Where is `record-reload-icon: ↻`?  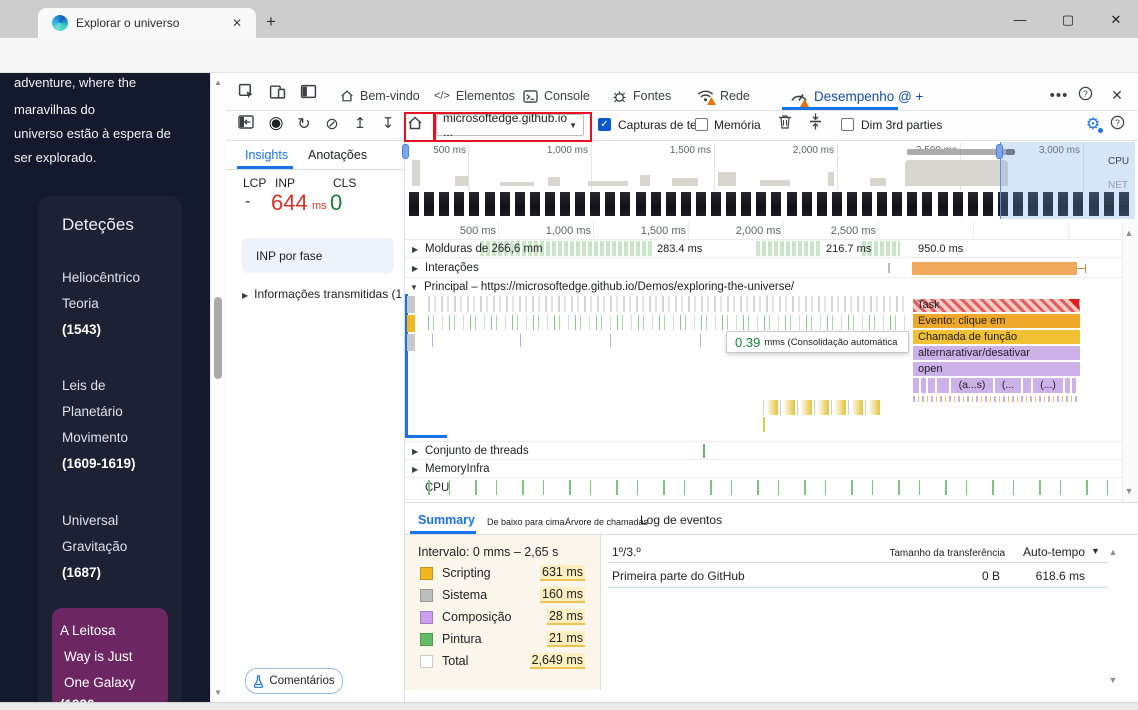 record-reload-icon: ↻ is located at coordinates (304, 124).